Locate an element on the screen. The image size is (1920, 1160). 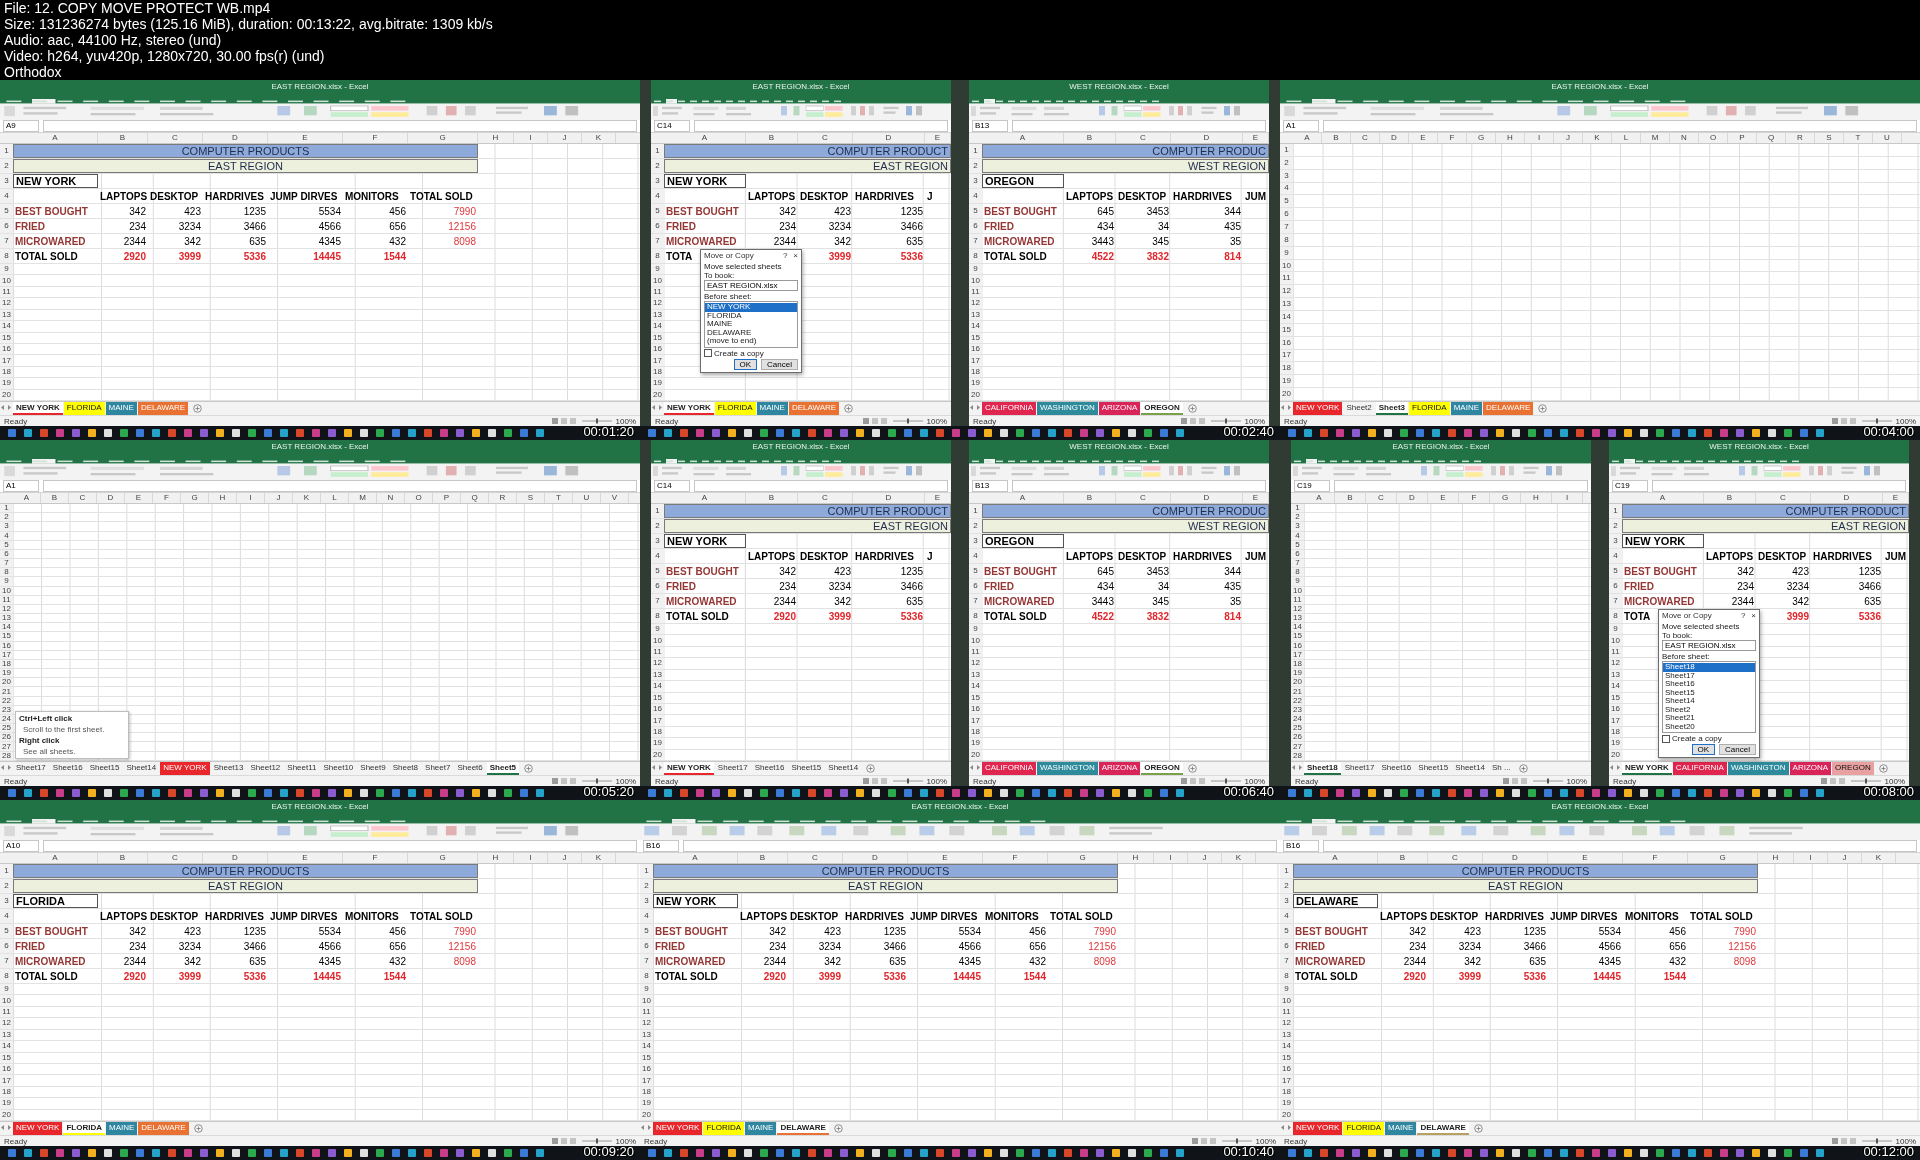
sheet-list-item: Sheet20 is located at coordinates (1709, 726).